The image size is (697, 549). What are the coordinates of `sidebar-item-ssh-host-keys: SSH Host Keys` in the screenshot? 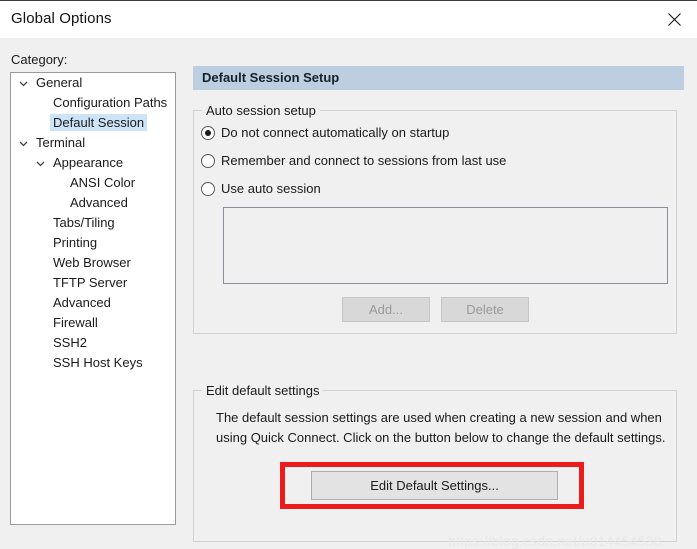 It's located at (93, 363).